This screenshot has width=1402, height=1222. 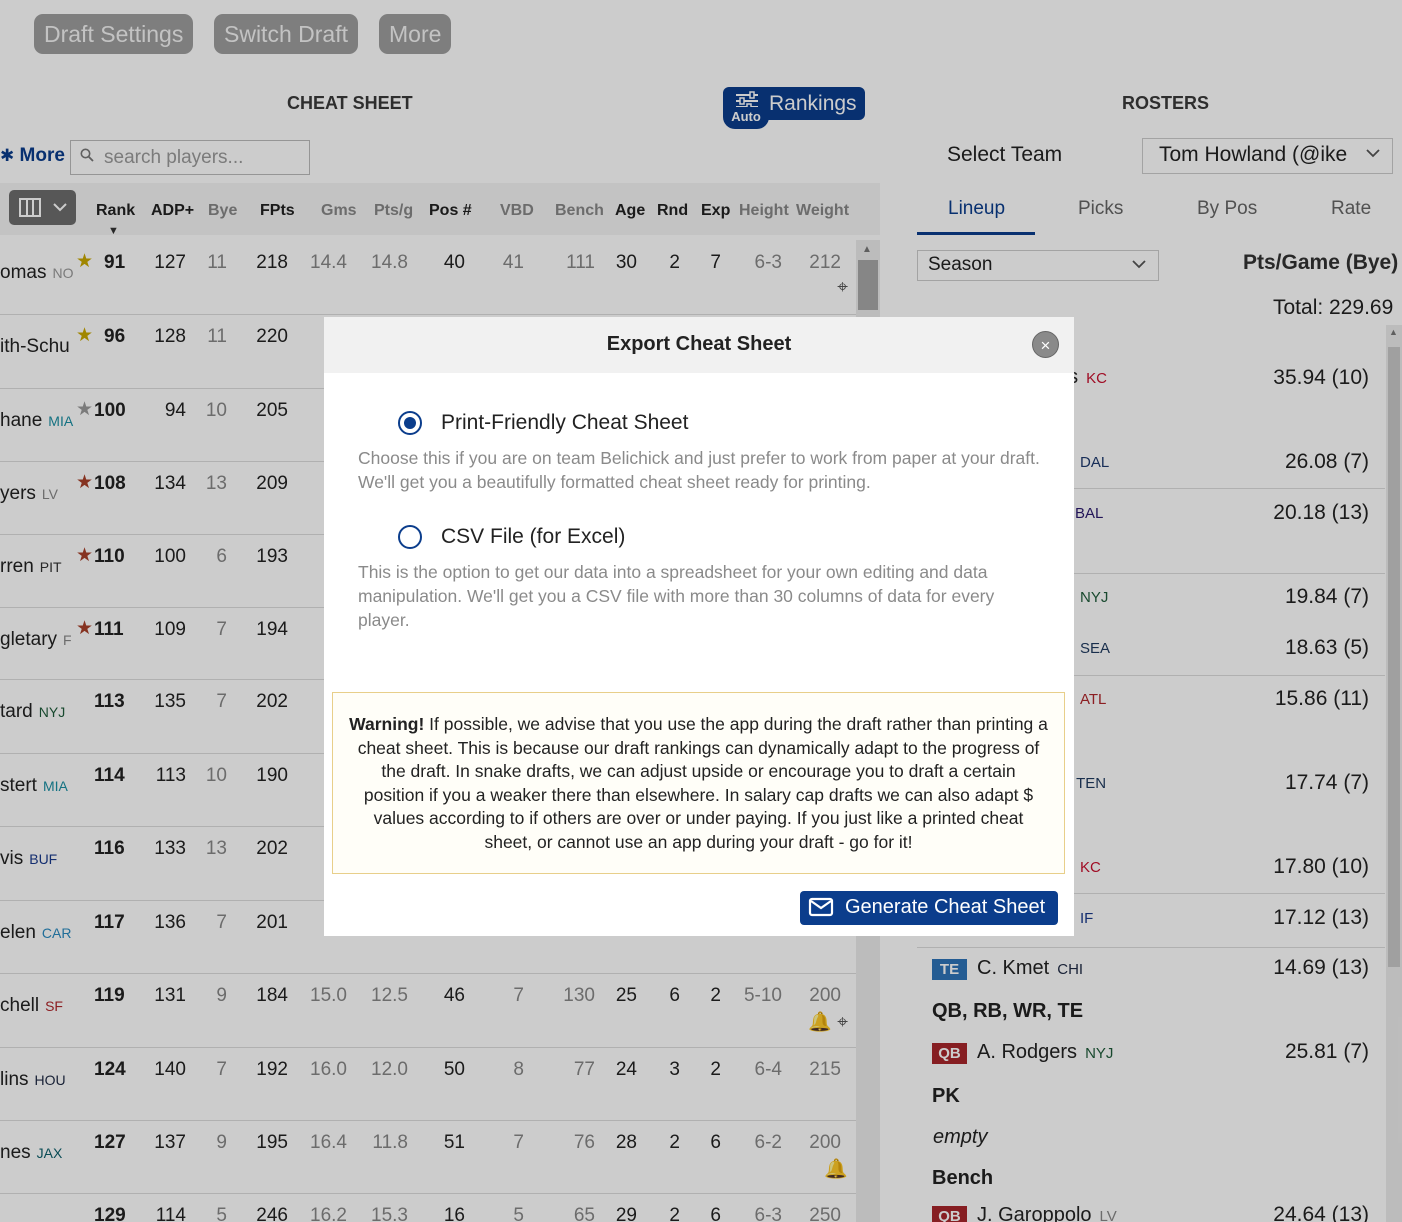 I want to click on close-button: ×, so click(x=1045, y=344).